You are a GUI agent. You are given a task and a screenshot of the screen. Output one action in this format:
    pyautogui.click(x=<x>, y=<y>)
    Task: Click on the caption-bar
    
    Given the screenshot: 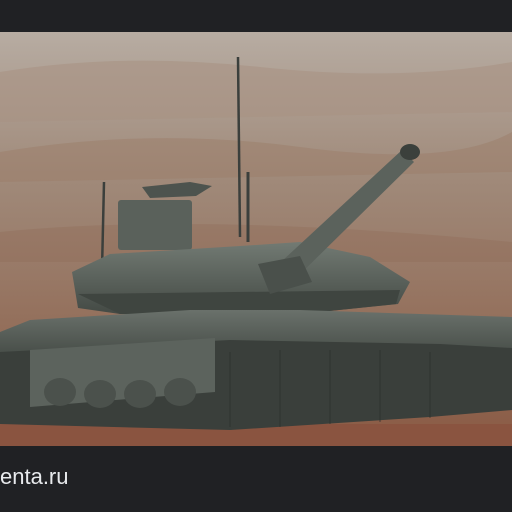 What is the action you would take?
    pyautogui.click(x=256, y=479)
    